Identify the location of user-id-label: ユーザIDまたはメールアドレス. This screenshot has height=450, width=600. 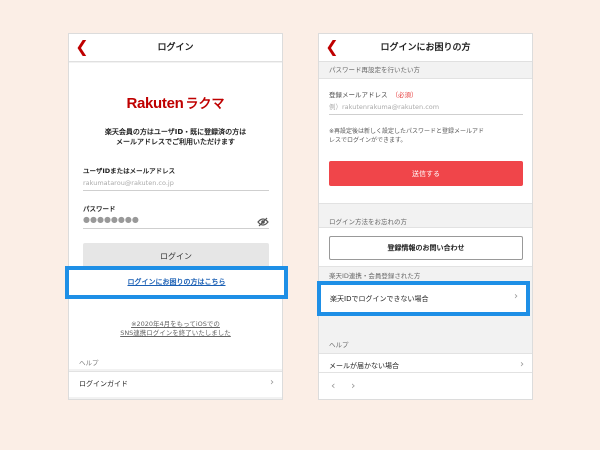
(129, 171).